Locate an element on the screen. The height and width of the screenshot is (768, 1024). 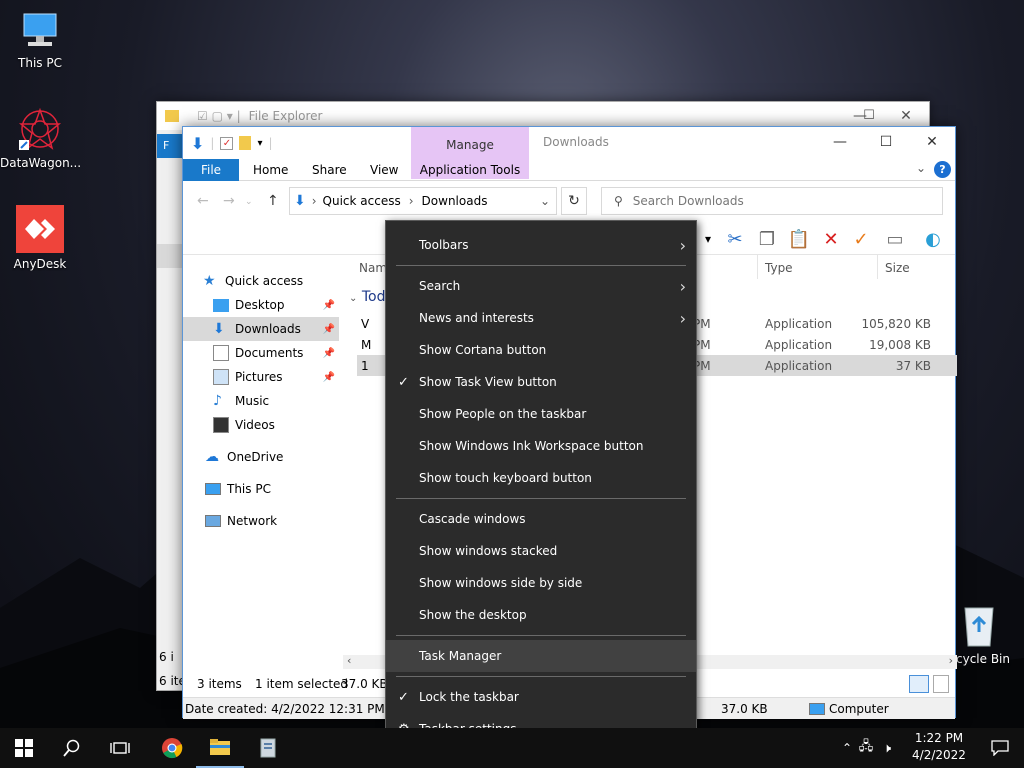
selection-size: 37.0 KB is located at coordinates (364, 684).